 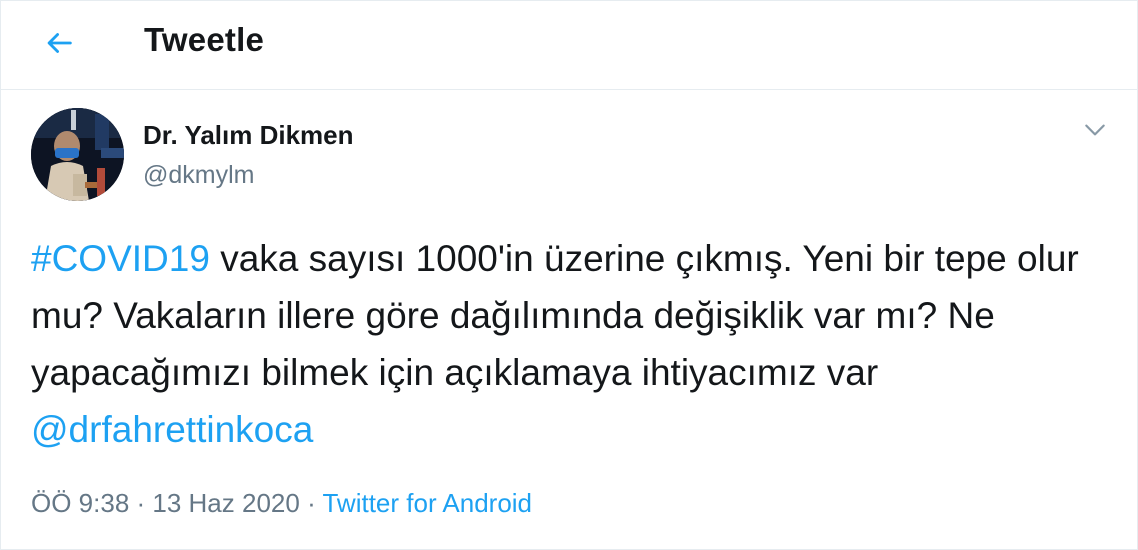 I want to click on tweet-menu-button, so click(x=1095, y=132).